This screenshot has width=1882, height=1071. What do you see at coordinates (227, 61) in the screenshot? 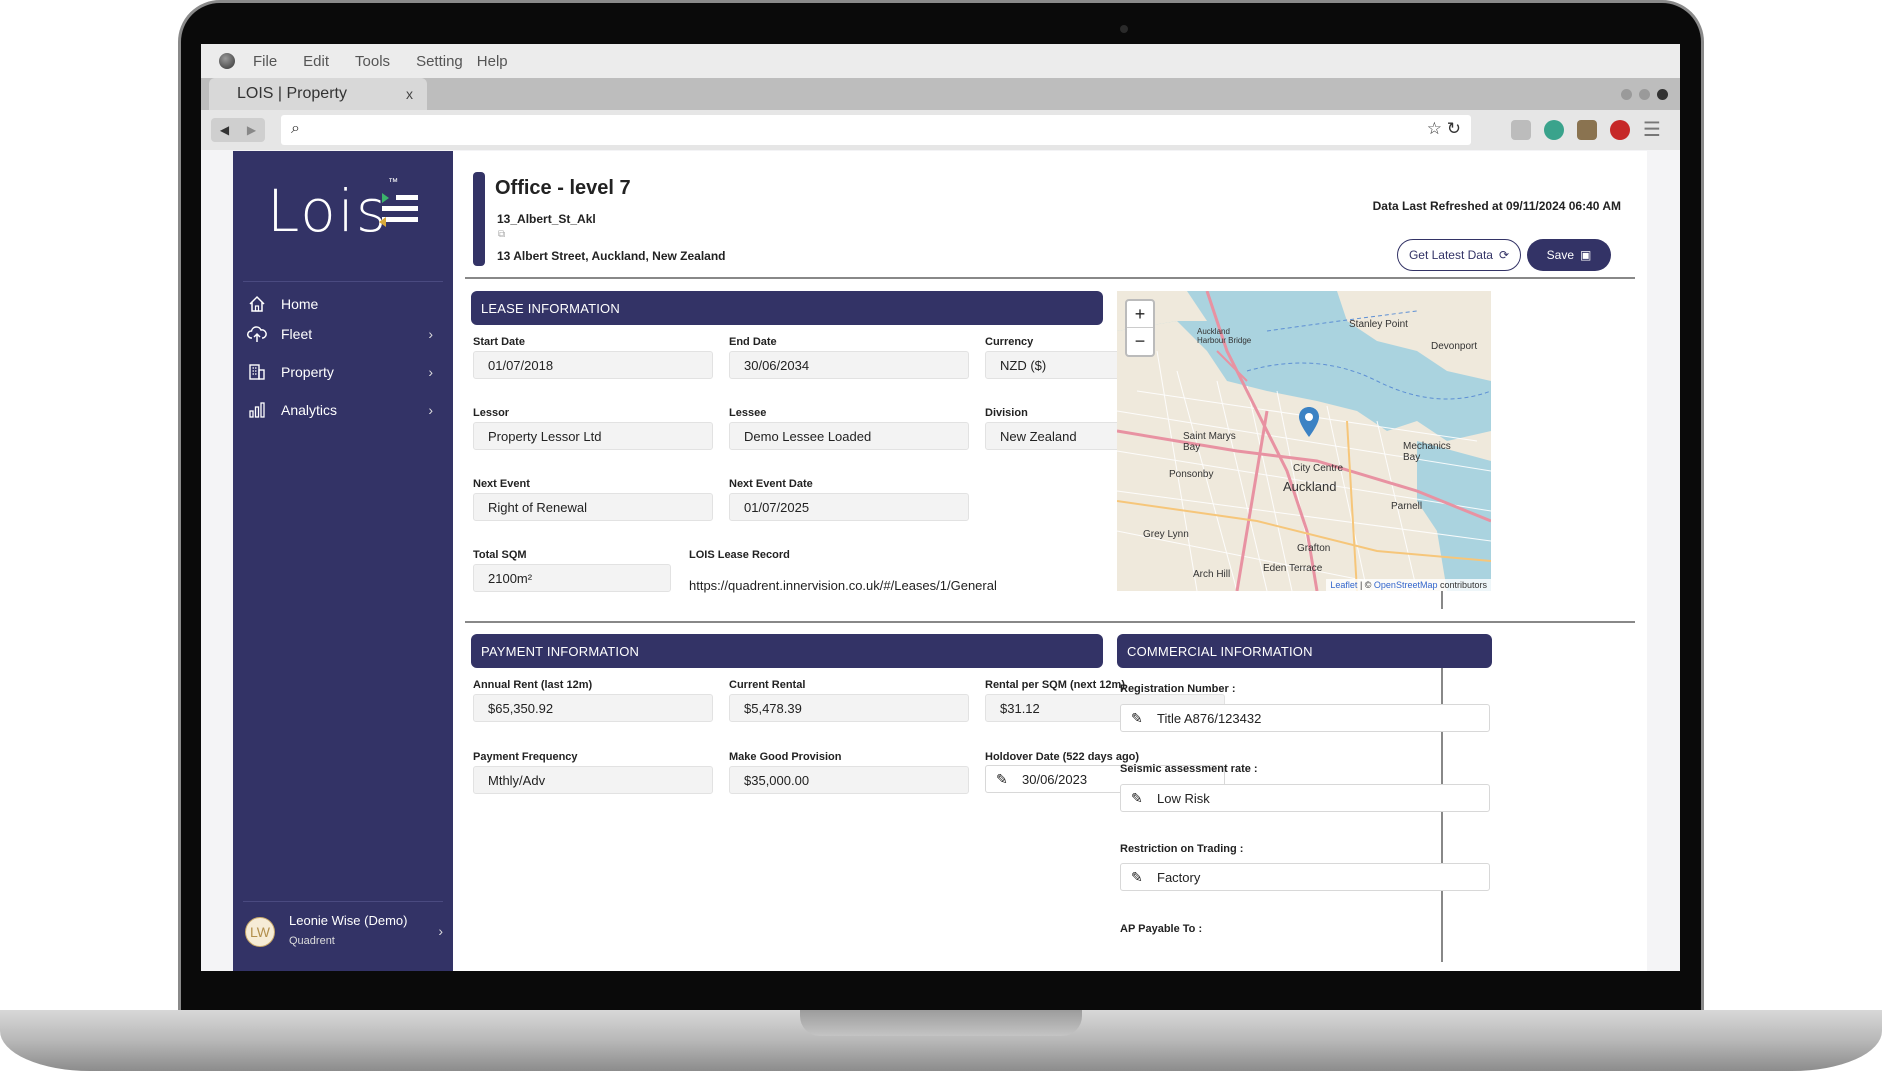
I see `app-icon` at bounding box center [227, 61].